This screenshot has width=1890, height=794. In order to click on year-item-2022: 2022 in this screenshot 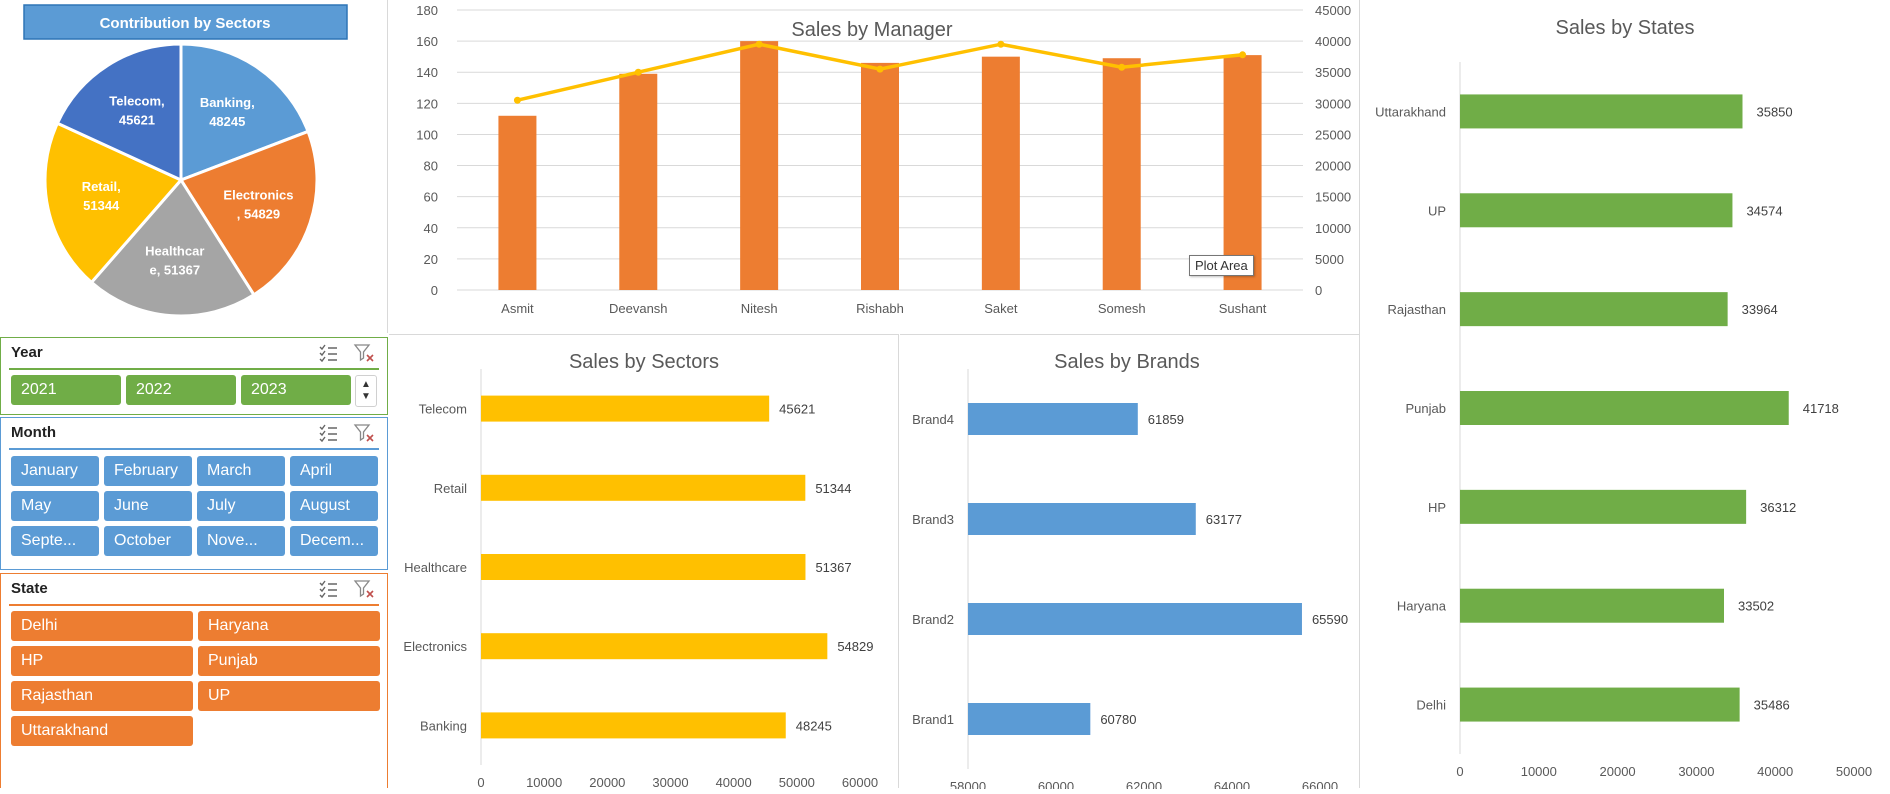, I will do `click(181, 390)`.